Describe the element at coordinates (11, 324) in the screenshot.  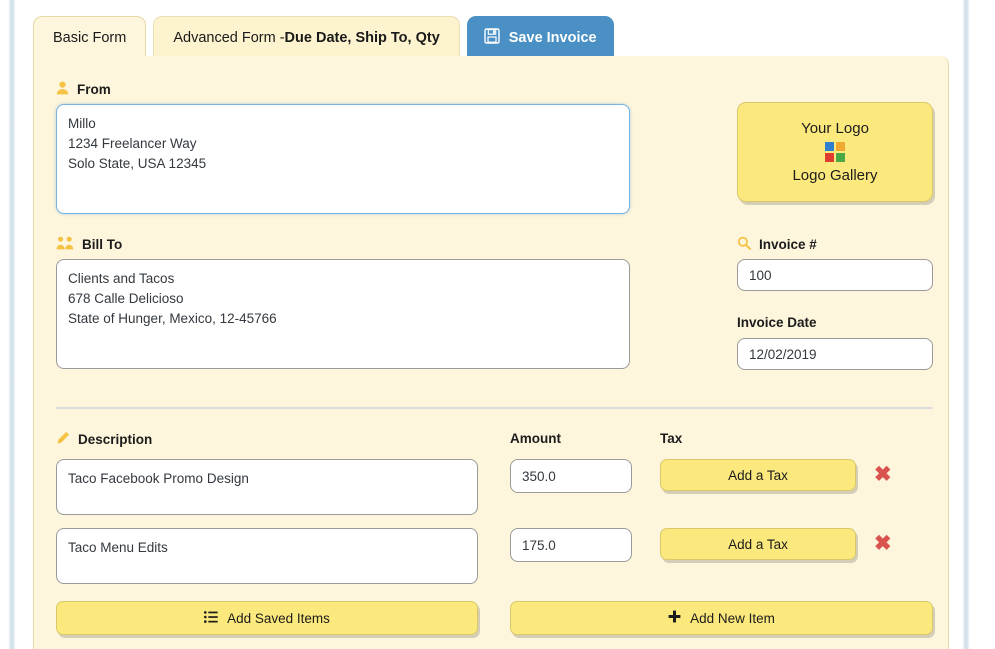
I see `left-edge-rail` at that location.